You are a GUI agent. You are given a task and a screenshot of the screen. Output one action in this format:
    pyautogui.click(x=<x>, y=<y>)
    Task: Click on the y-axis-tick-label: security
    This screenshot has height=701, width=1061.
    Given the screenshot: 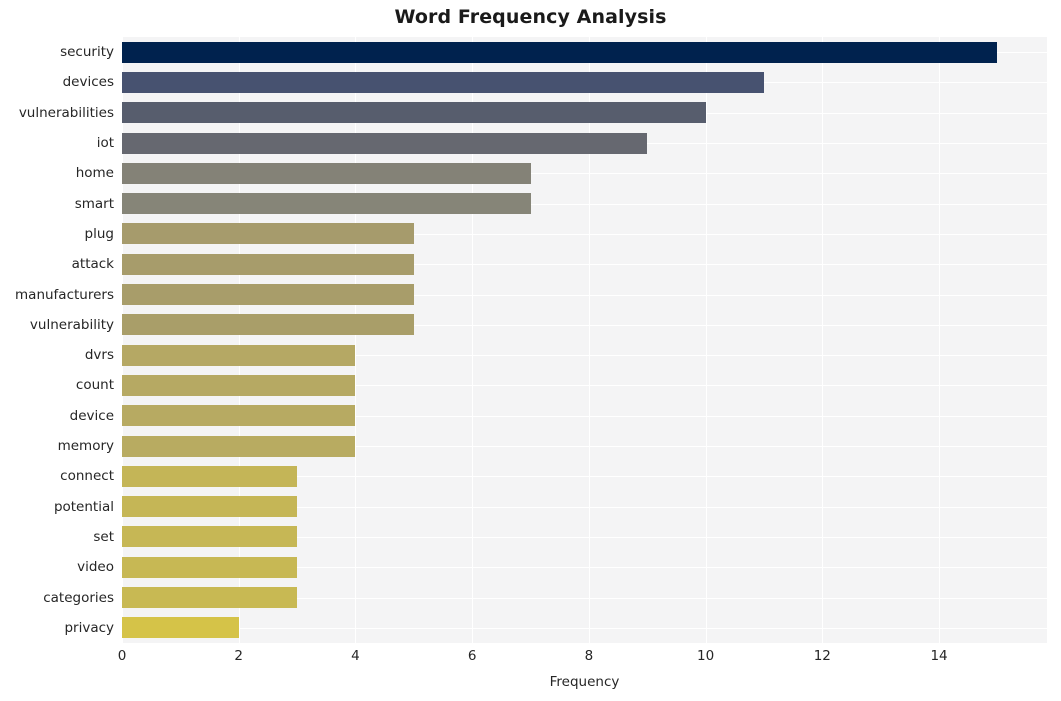 What is the action you would take?
    pyautogui.click(x=87, y=52)
    